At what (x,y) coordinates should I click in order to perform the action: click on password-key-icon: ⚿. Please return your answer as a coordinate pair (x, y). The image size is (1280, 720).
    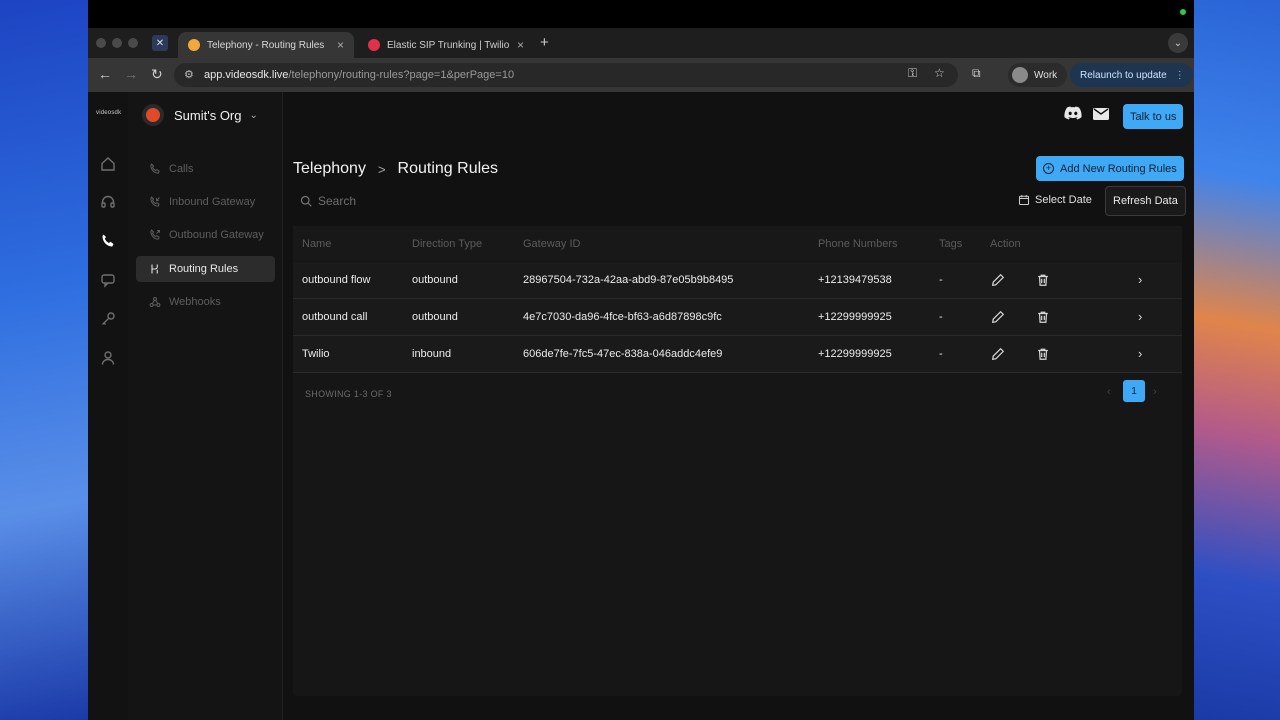
    Looking at the image, I should click on (912, 73).